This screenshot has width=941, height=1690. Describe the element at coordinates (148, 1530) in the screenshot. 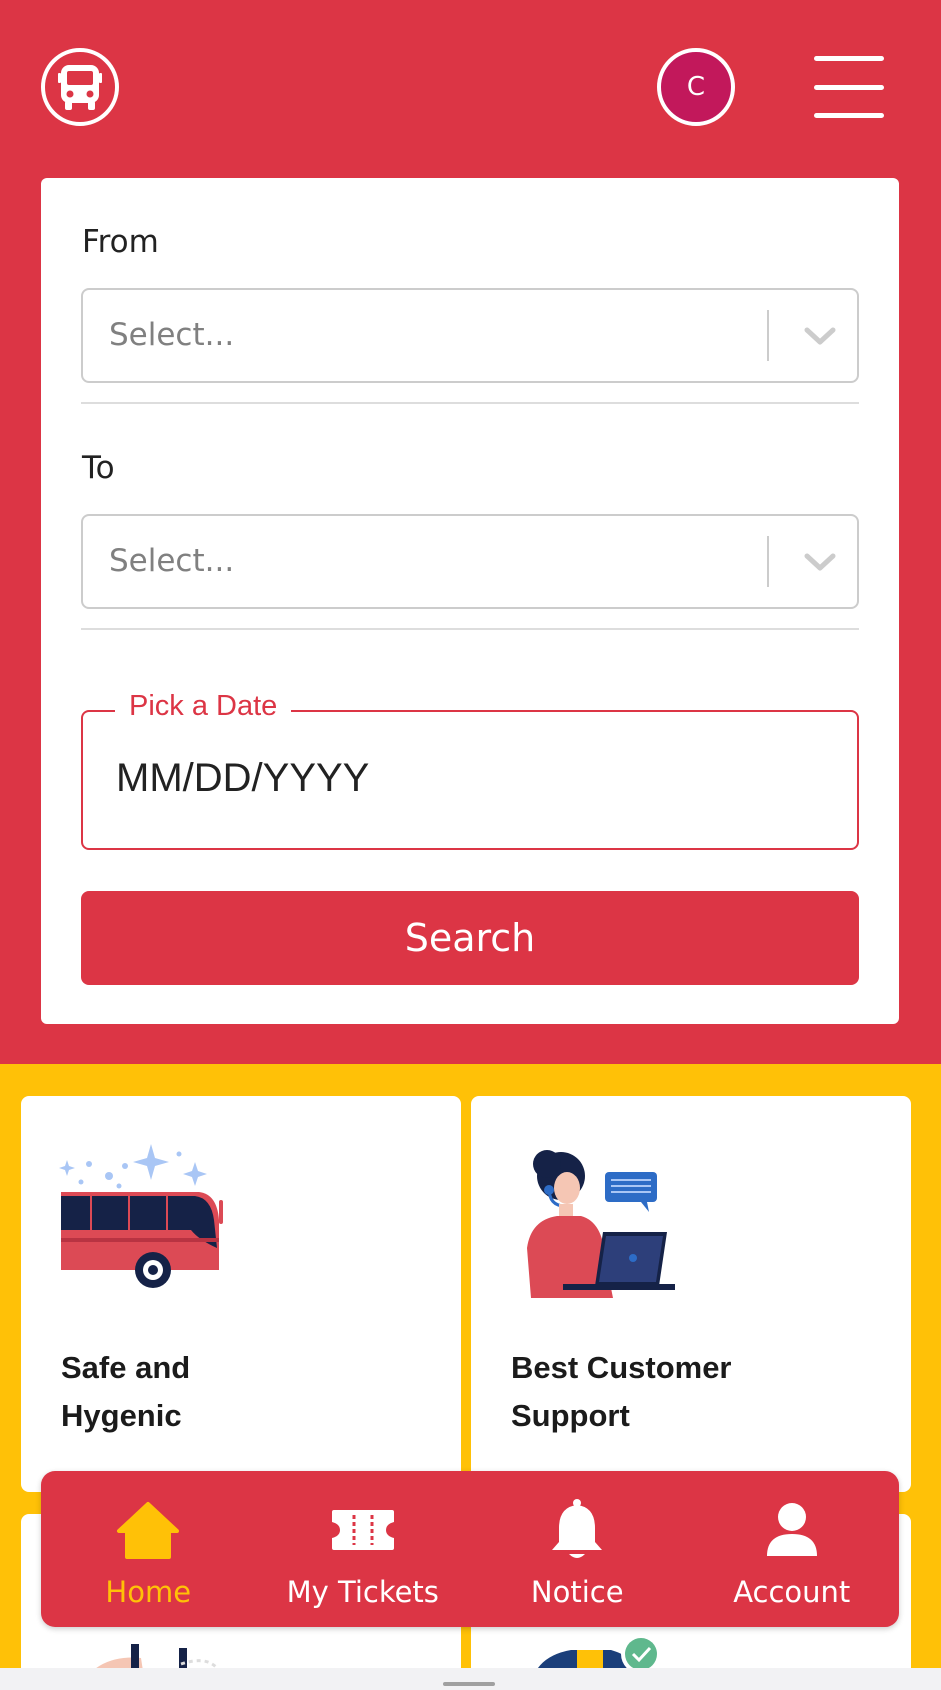

I see `home-icon` at that location.